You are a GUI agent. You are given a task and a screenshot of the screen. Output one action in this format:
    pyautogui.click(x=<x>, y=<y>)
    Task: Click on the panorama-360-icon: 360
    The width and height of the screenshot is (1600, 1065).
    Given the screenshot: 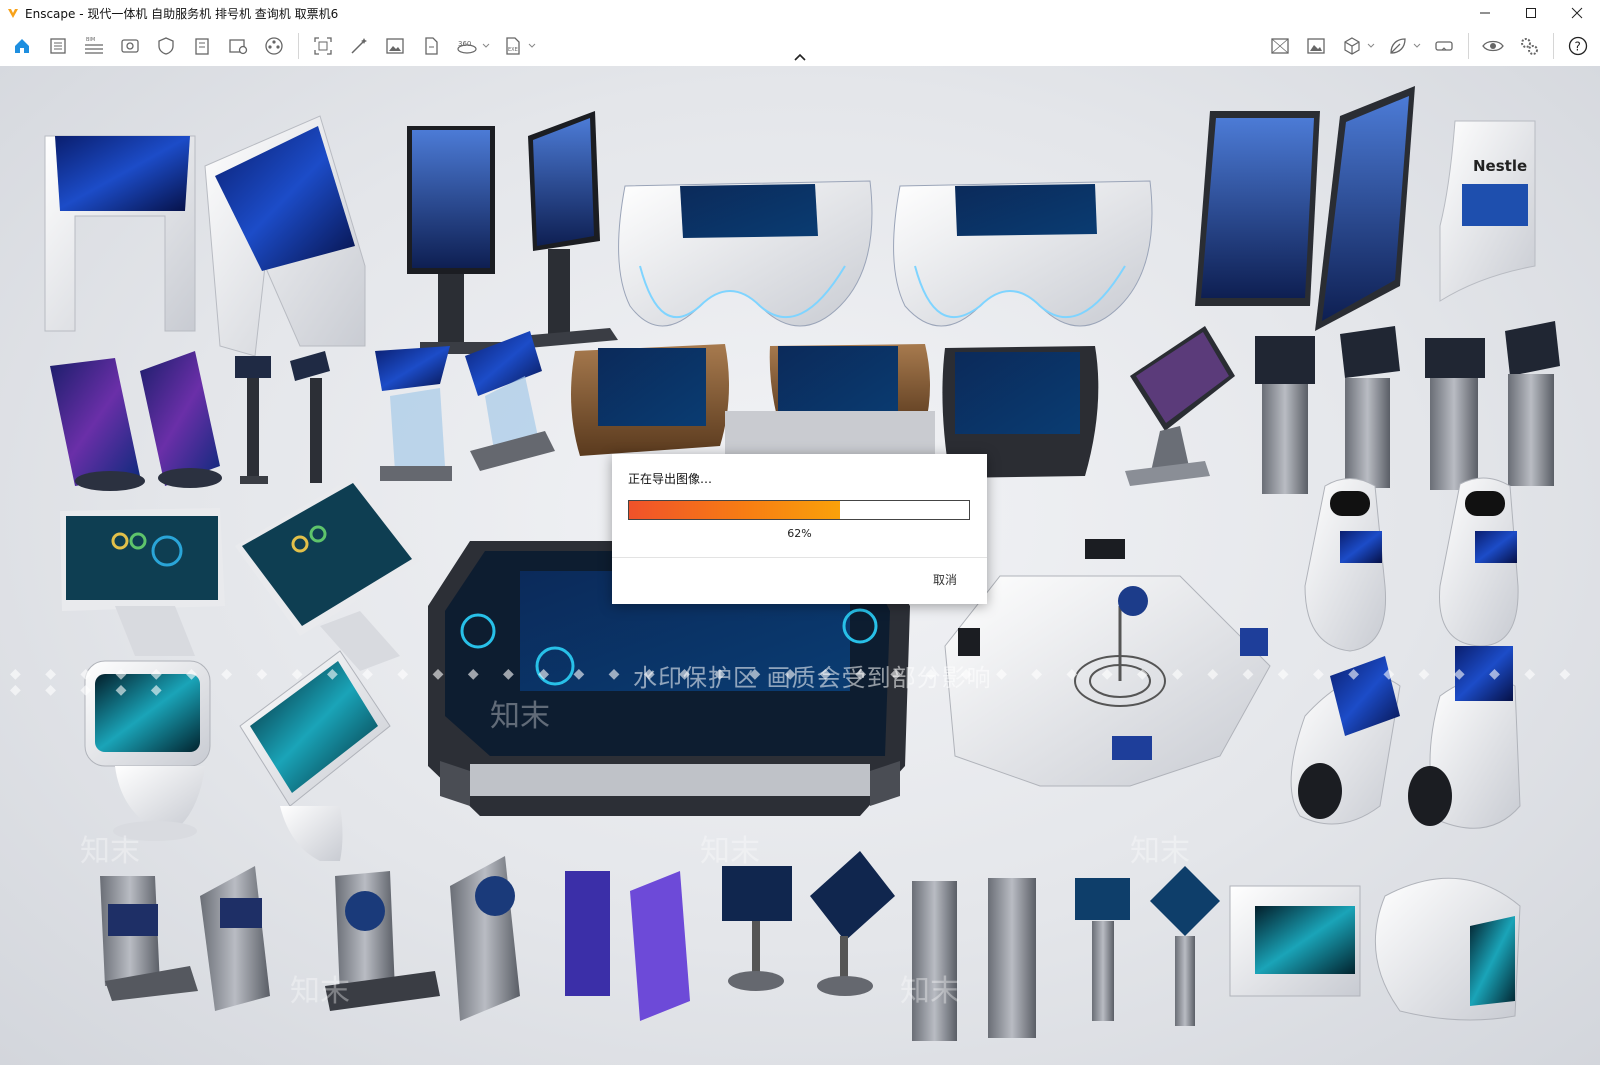 What is the action you would take?
    pyautogui.click(x=467, y=47)
    